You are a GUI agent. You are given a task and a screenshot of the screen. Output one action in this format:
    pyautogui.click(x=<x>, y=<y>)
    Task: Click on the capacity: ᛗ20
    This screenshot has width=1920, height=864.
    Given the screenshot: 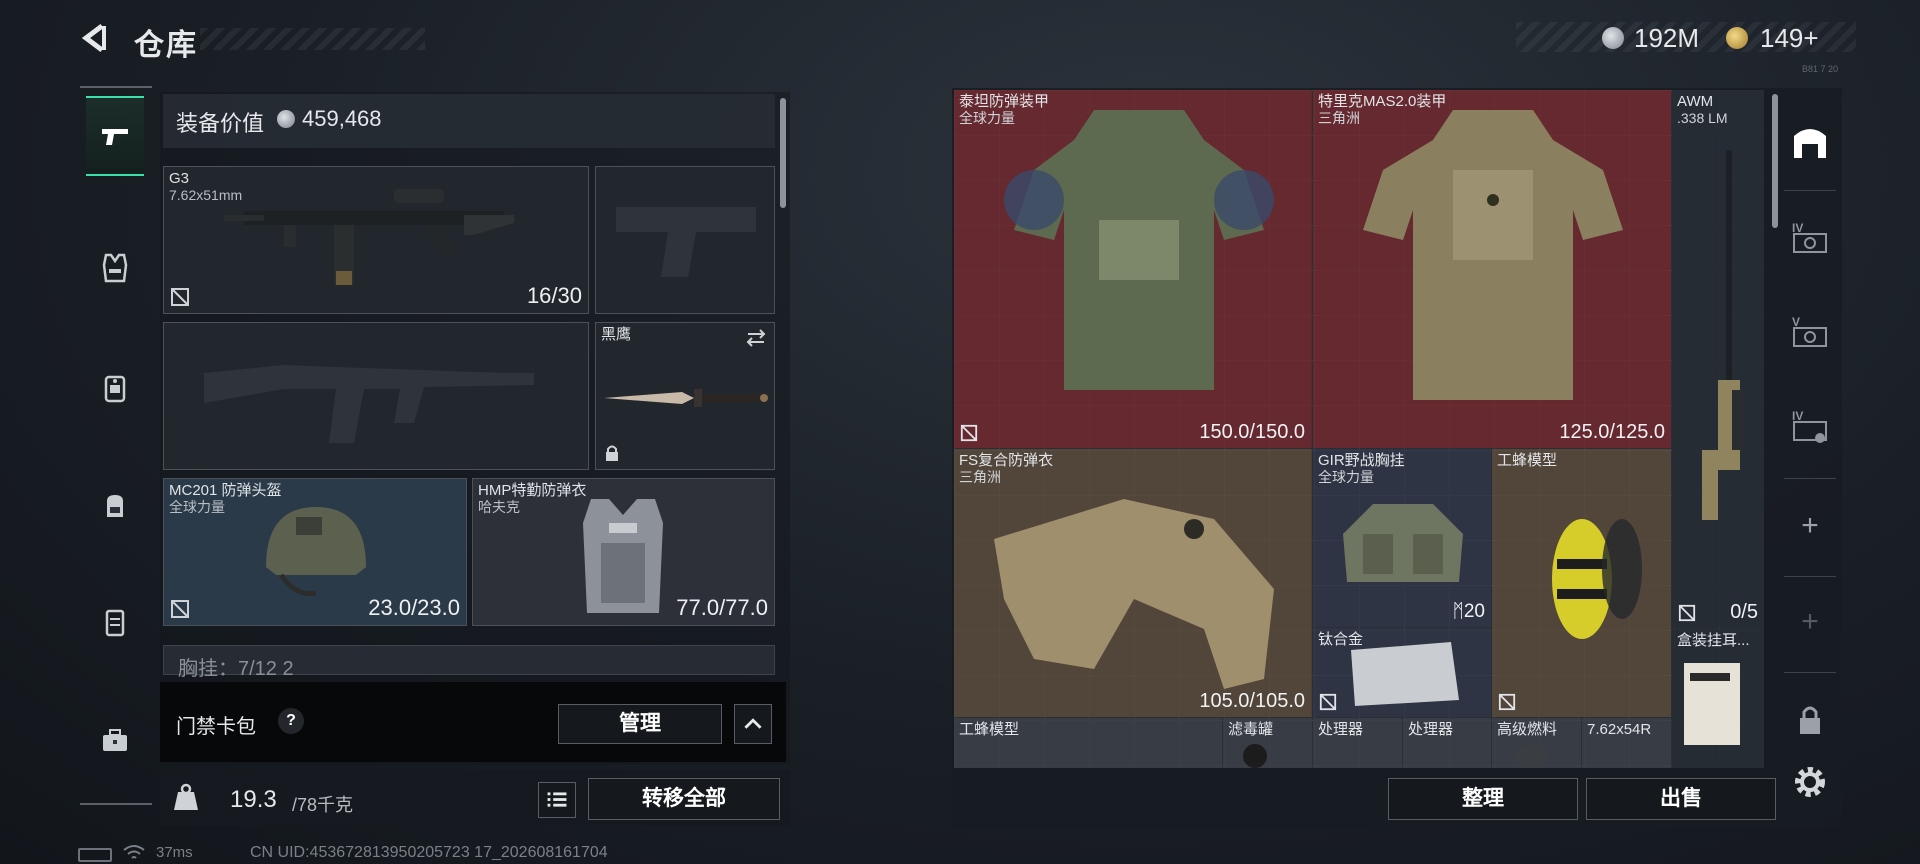 What is the action you would take?
    pyautogui.click(x=1468, y=612)
    